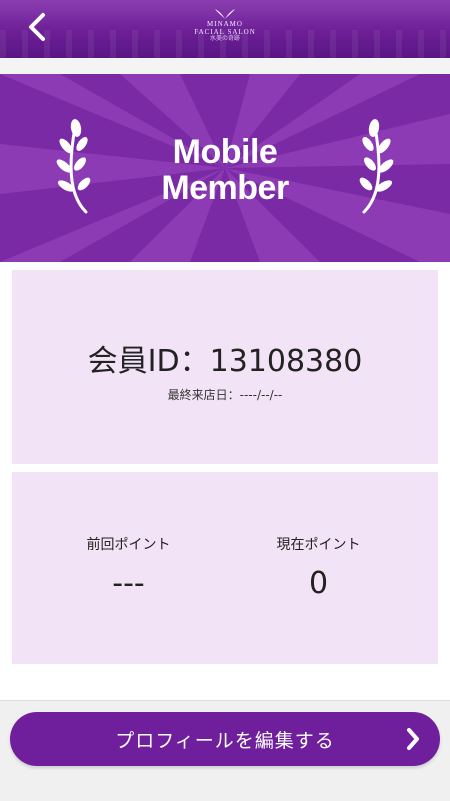  Describe the element at coordinates (318, 583) in the screenshot. I see `current-points-value: 0` at that location.